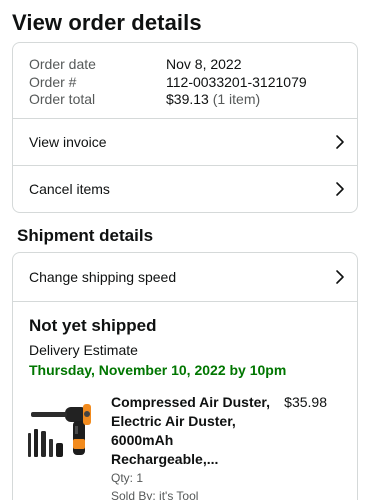 Image resolution: width=370 pixels, height=500 pixels. Describe the element at coordinates (305, 402) in the screenshot. I see `product-price: $35.98` at that location.